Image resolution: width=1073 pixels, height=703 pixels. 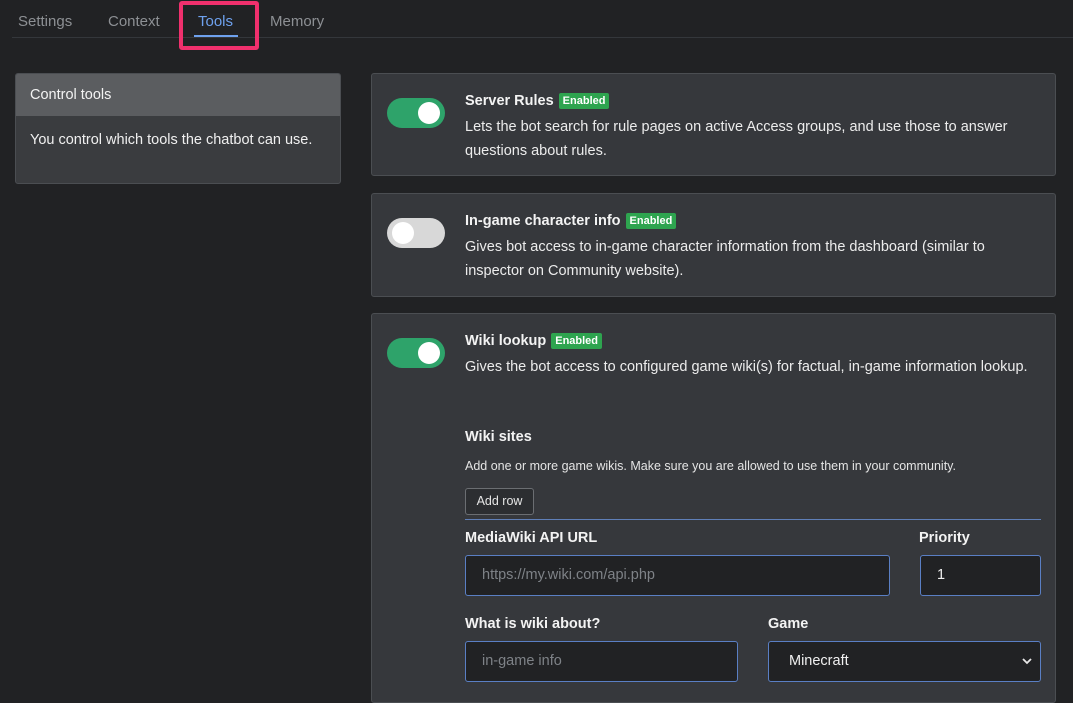 What do you see at coordinates (543, 221) in the screenshot?
I see `tool-title: In-game character info` at bounding box center [543, 221].